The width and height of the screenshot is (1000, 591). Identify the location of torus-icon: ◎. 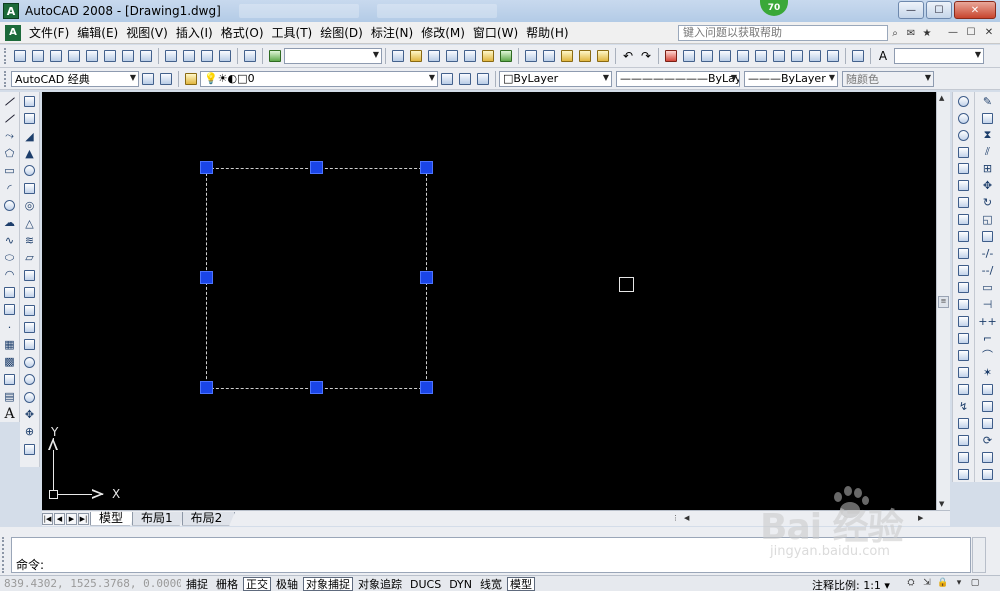
(30, 206).